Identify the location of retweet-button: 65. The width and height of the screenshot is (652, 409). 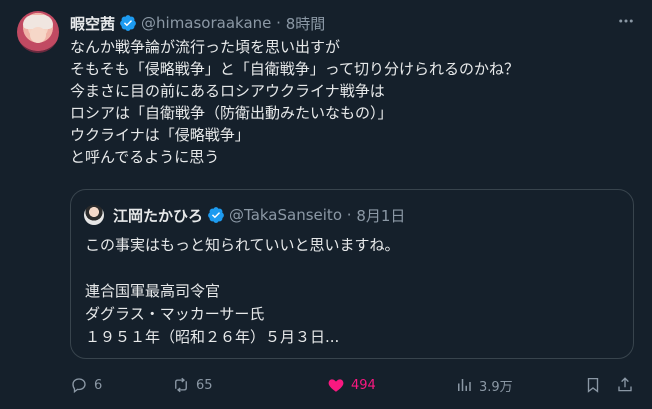
(192, 385).